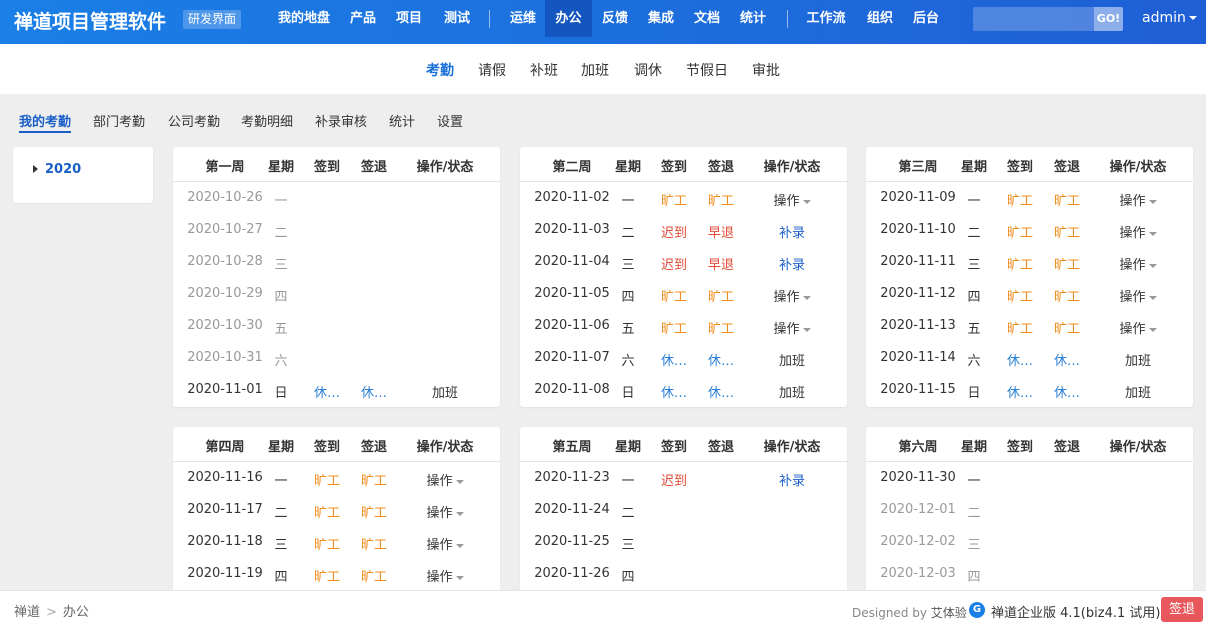  I want to click on caret-right-icon, so click(35, 169).